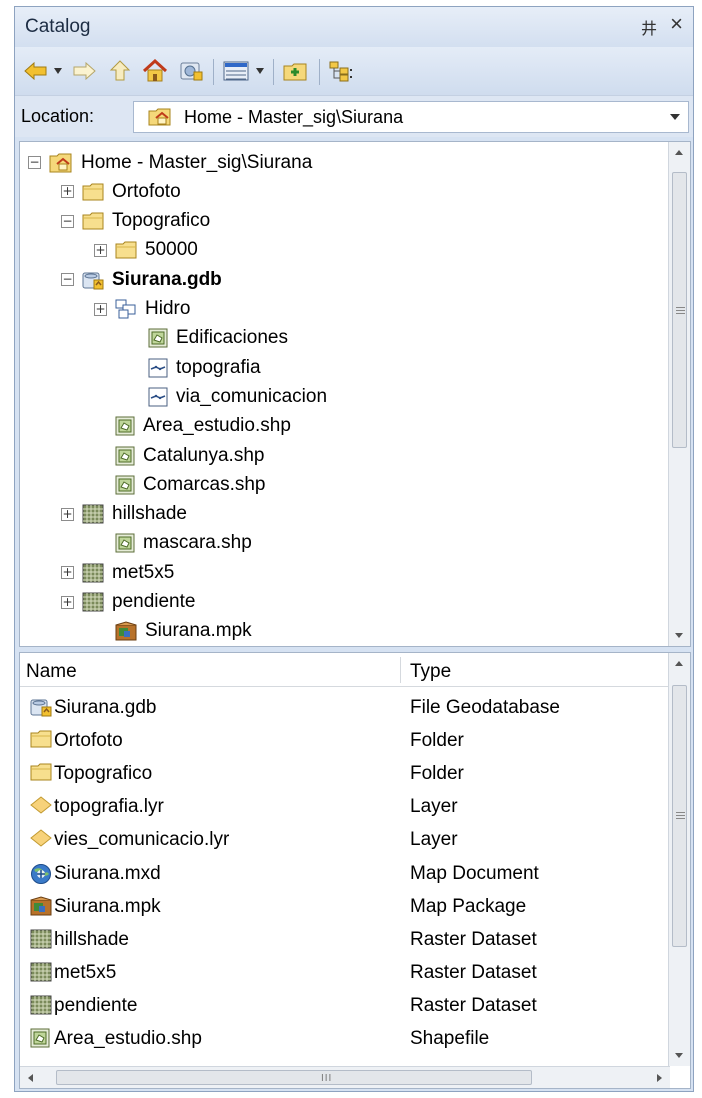 The width and height of the screenshot is (702, 1098). Describe the element at coordinates (232, 338) in the screenshot. I see `tree-item-label: Edificaciones` at that location.